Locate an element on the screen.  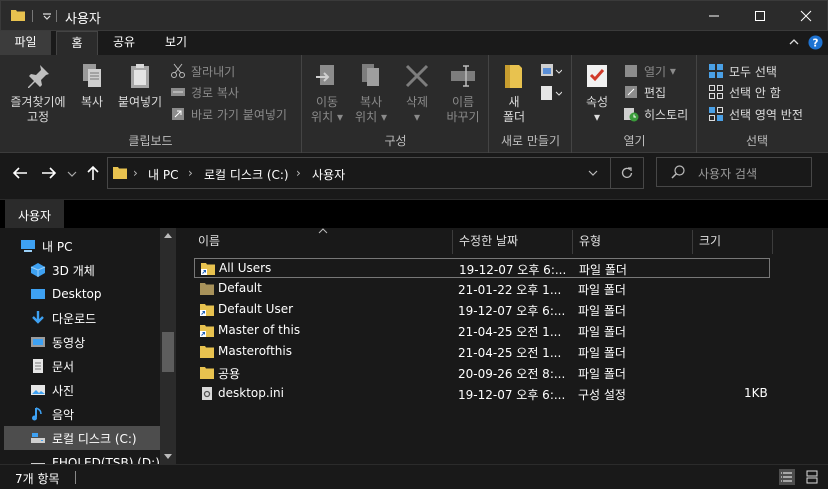
file-name: desktop.ini is located at coordinates (251, 393).